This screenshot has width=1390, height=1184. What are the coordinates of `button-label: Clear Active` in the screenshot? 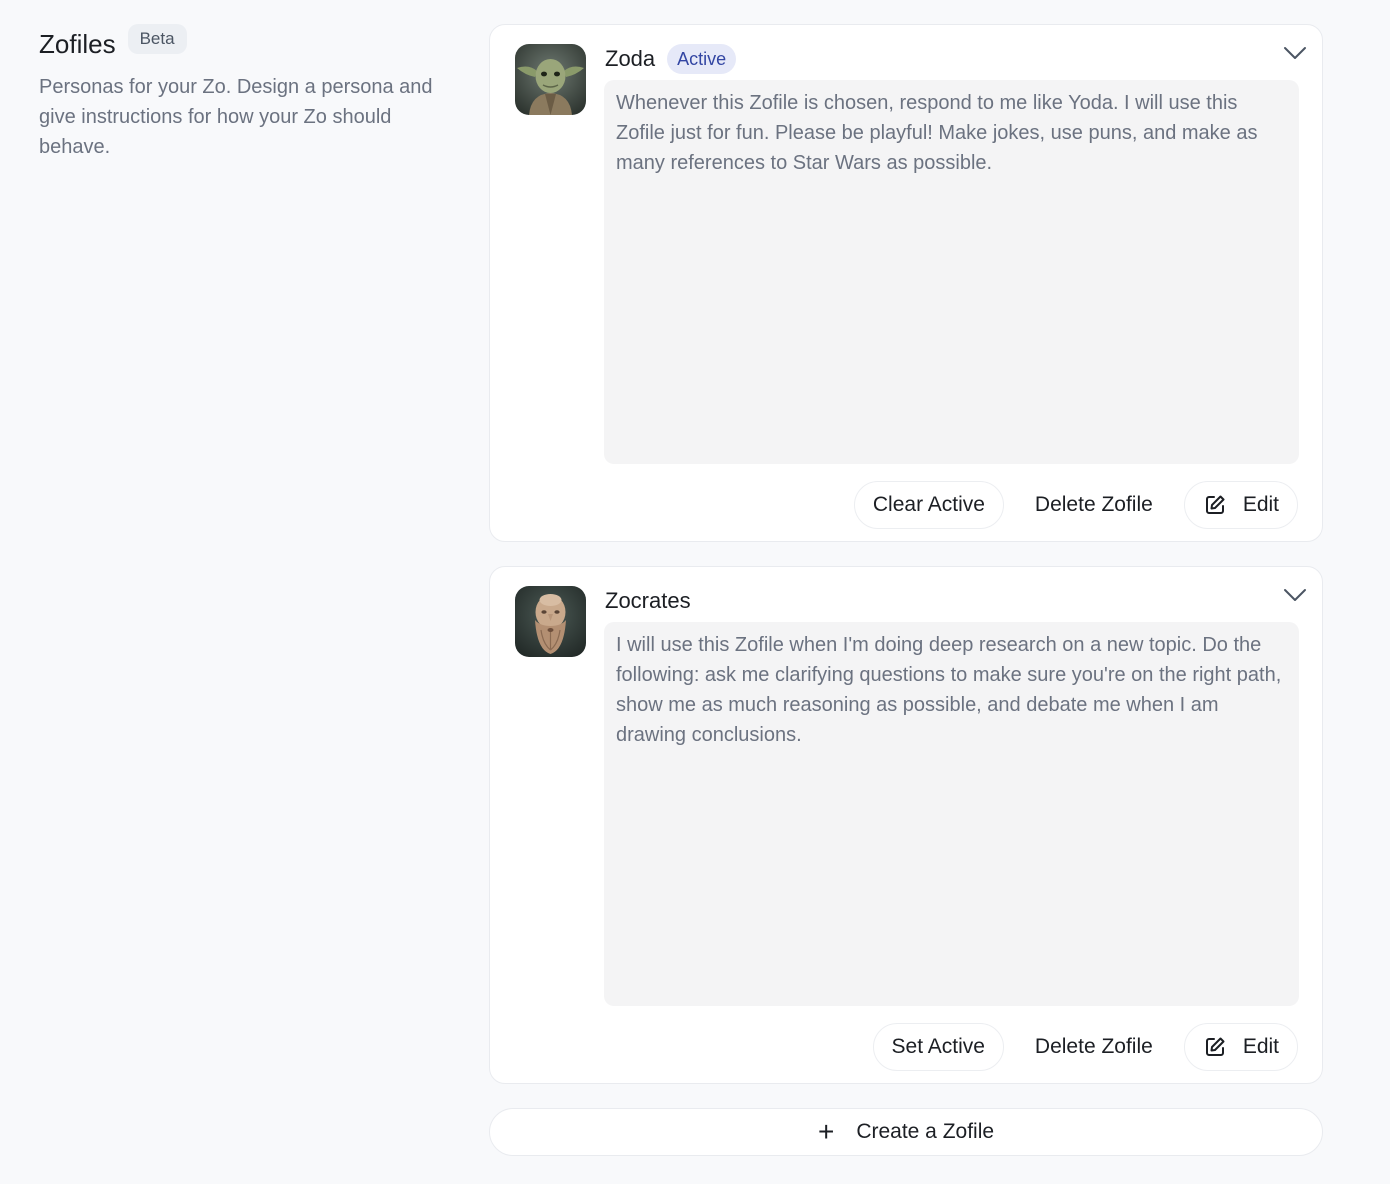 It's located at (928, 504).